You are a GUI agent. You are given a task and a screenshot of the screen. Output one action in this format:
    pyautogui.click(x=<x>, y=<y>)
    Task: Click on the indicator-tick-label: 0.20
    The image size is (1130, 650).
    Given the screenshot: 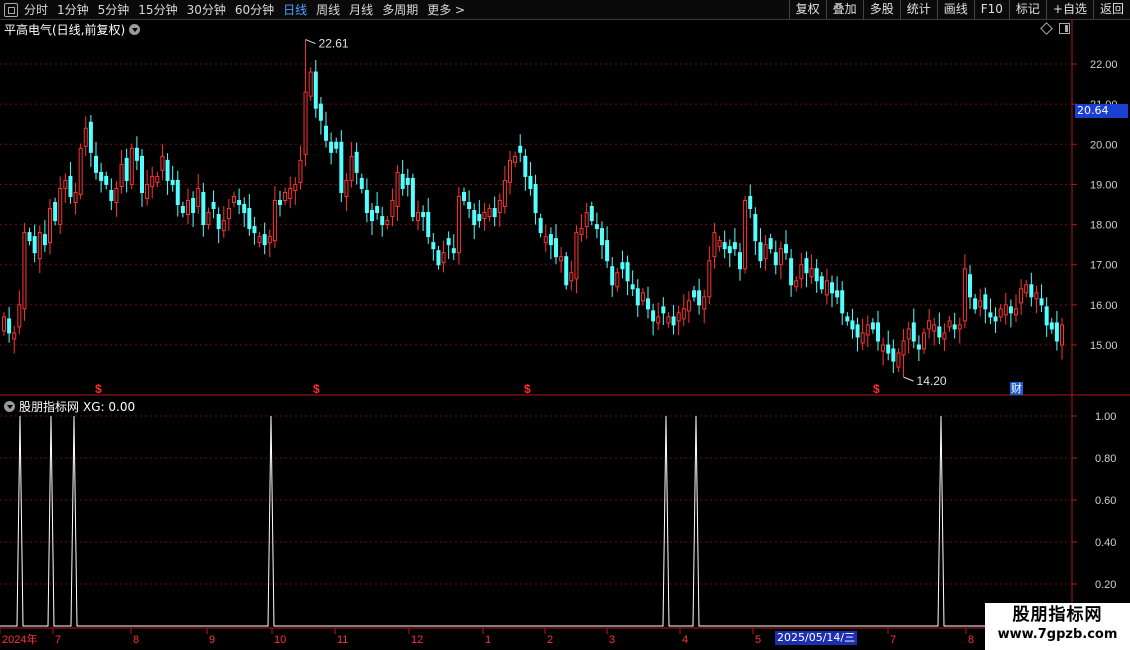 What is the action you would take?
    pyautogui.click(x=1105, y=585)
    